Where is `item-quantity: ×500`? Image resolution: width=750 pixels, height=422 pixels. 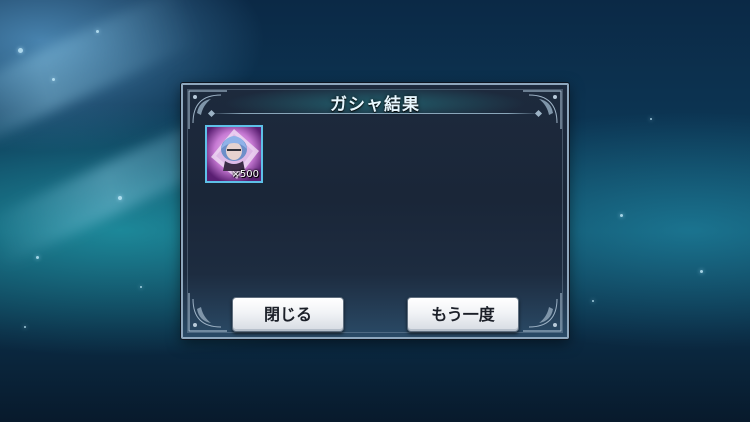
item-quantity: ×500 is located at coordinates (245, 174).